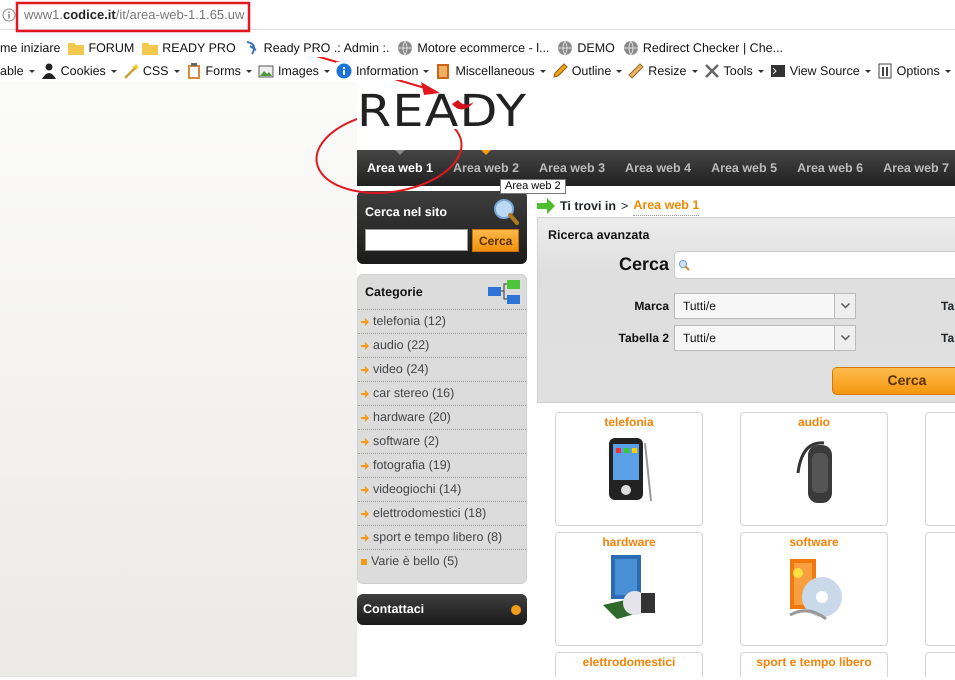  Describe the element at coordinates (442, 489) in the screenshot. I see `category-link: videogiochi (14)` at that location.